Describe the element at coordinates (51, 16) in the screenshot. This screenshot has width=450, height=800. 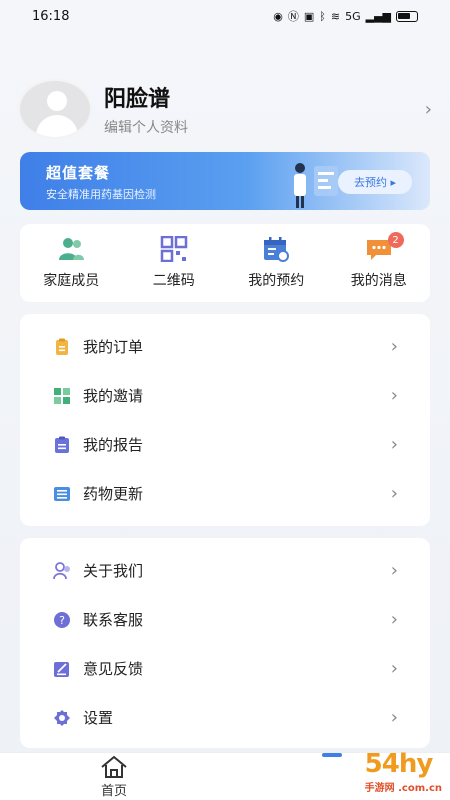
I see `status-time: 16:18` at that location.